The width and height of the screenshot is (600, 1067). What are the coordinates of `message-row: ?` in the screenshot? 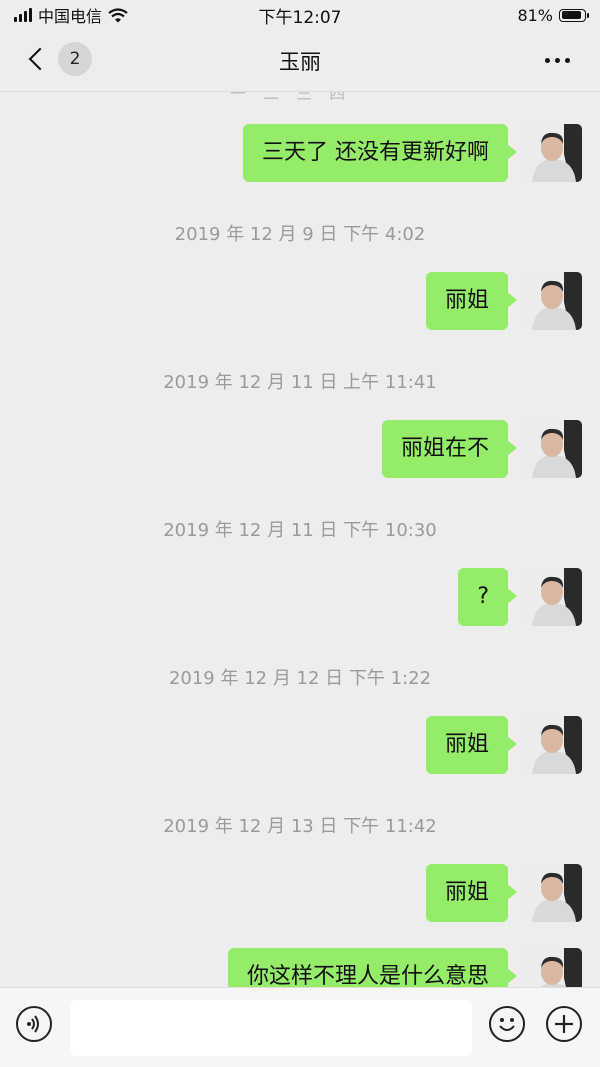 It's located at (520, 597).